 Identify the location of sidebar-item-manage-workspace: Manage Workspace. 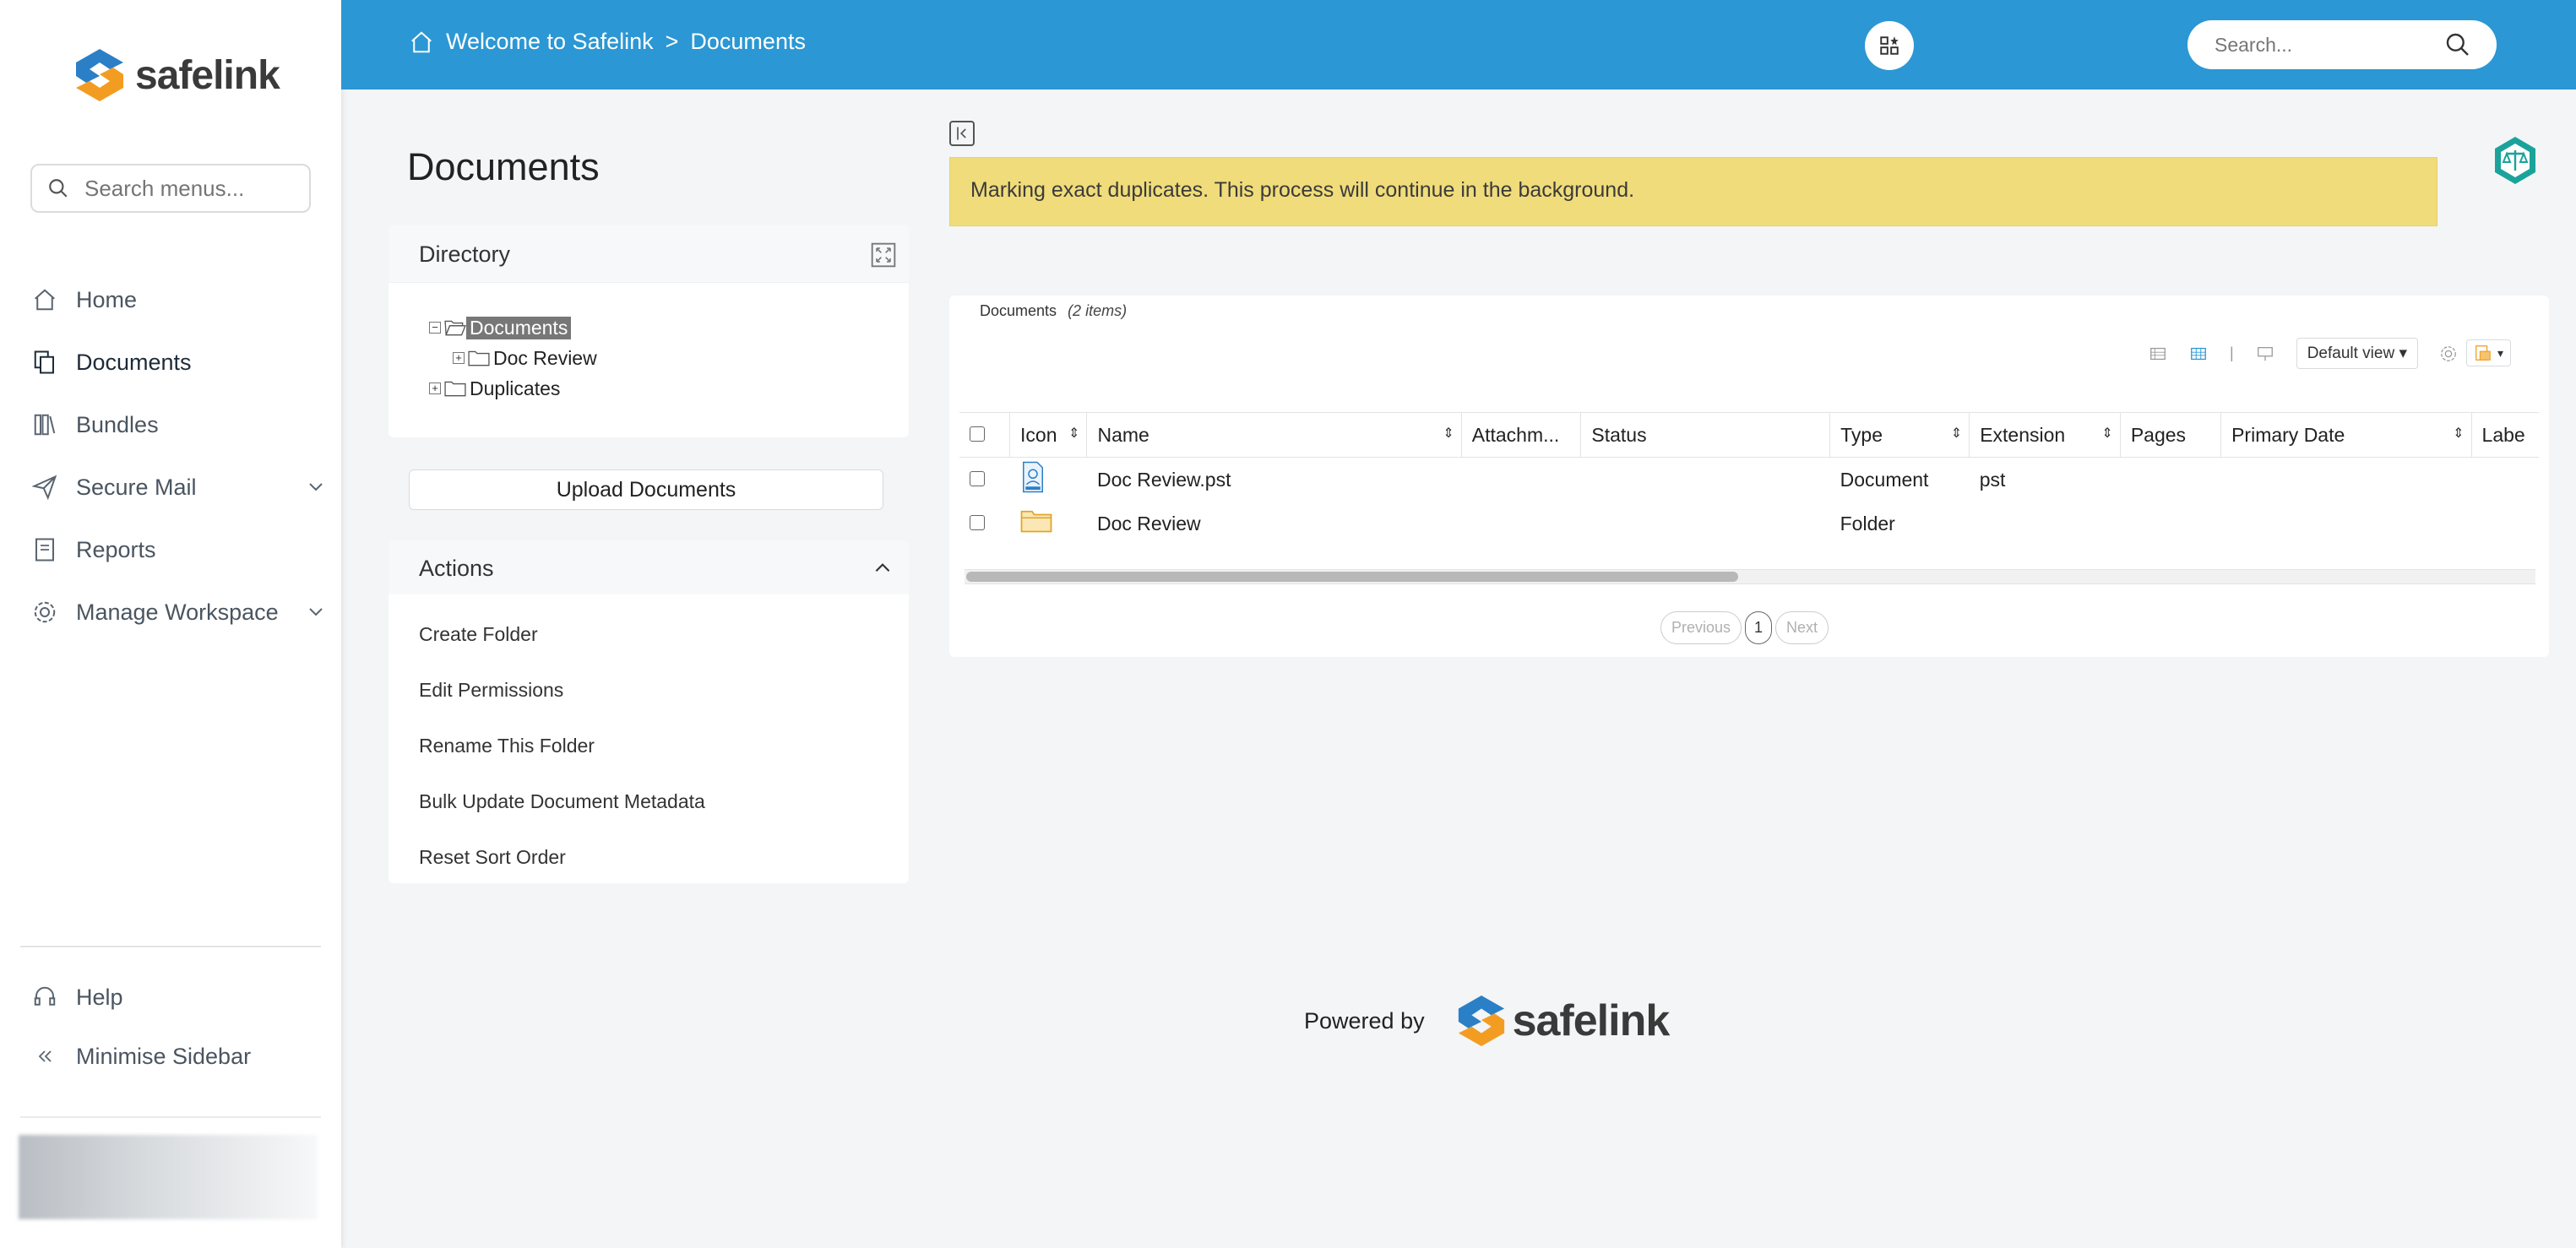
(178, 612).